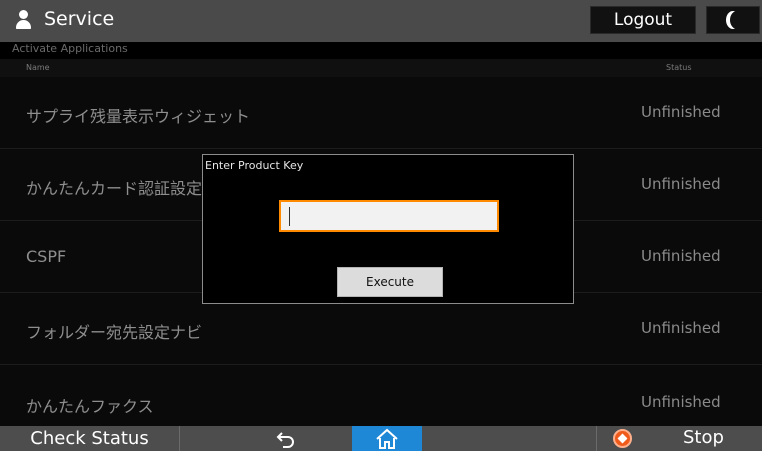 This screenshot has height=451, width=762. What do you see at coordinates (23, 19) in the screenshot?
I see `user-icon` at bounding box center [23, 19].